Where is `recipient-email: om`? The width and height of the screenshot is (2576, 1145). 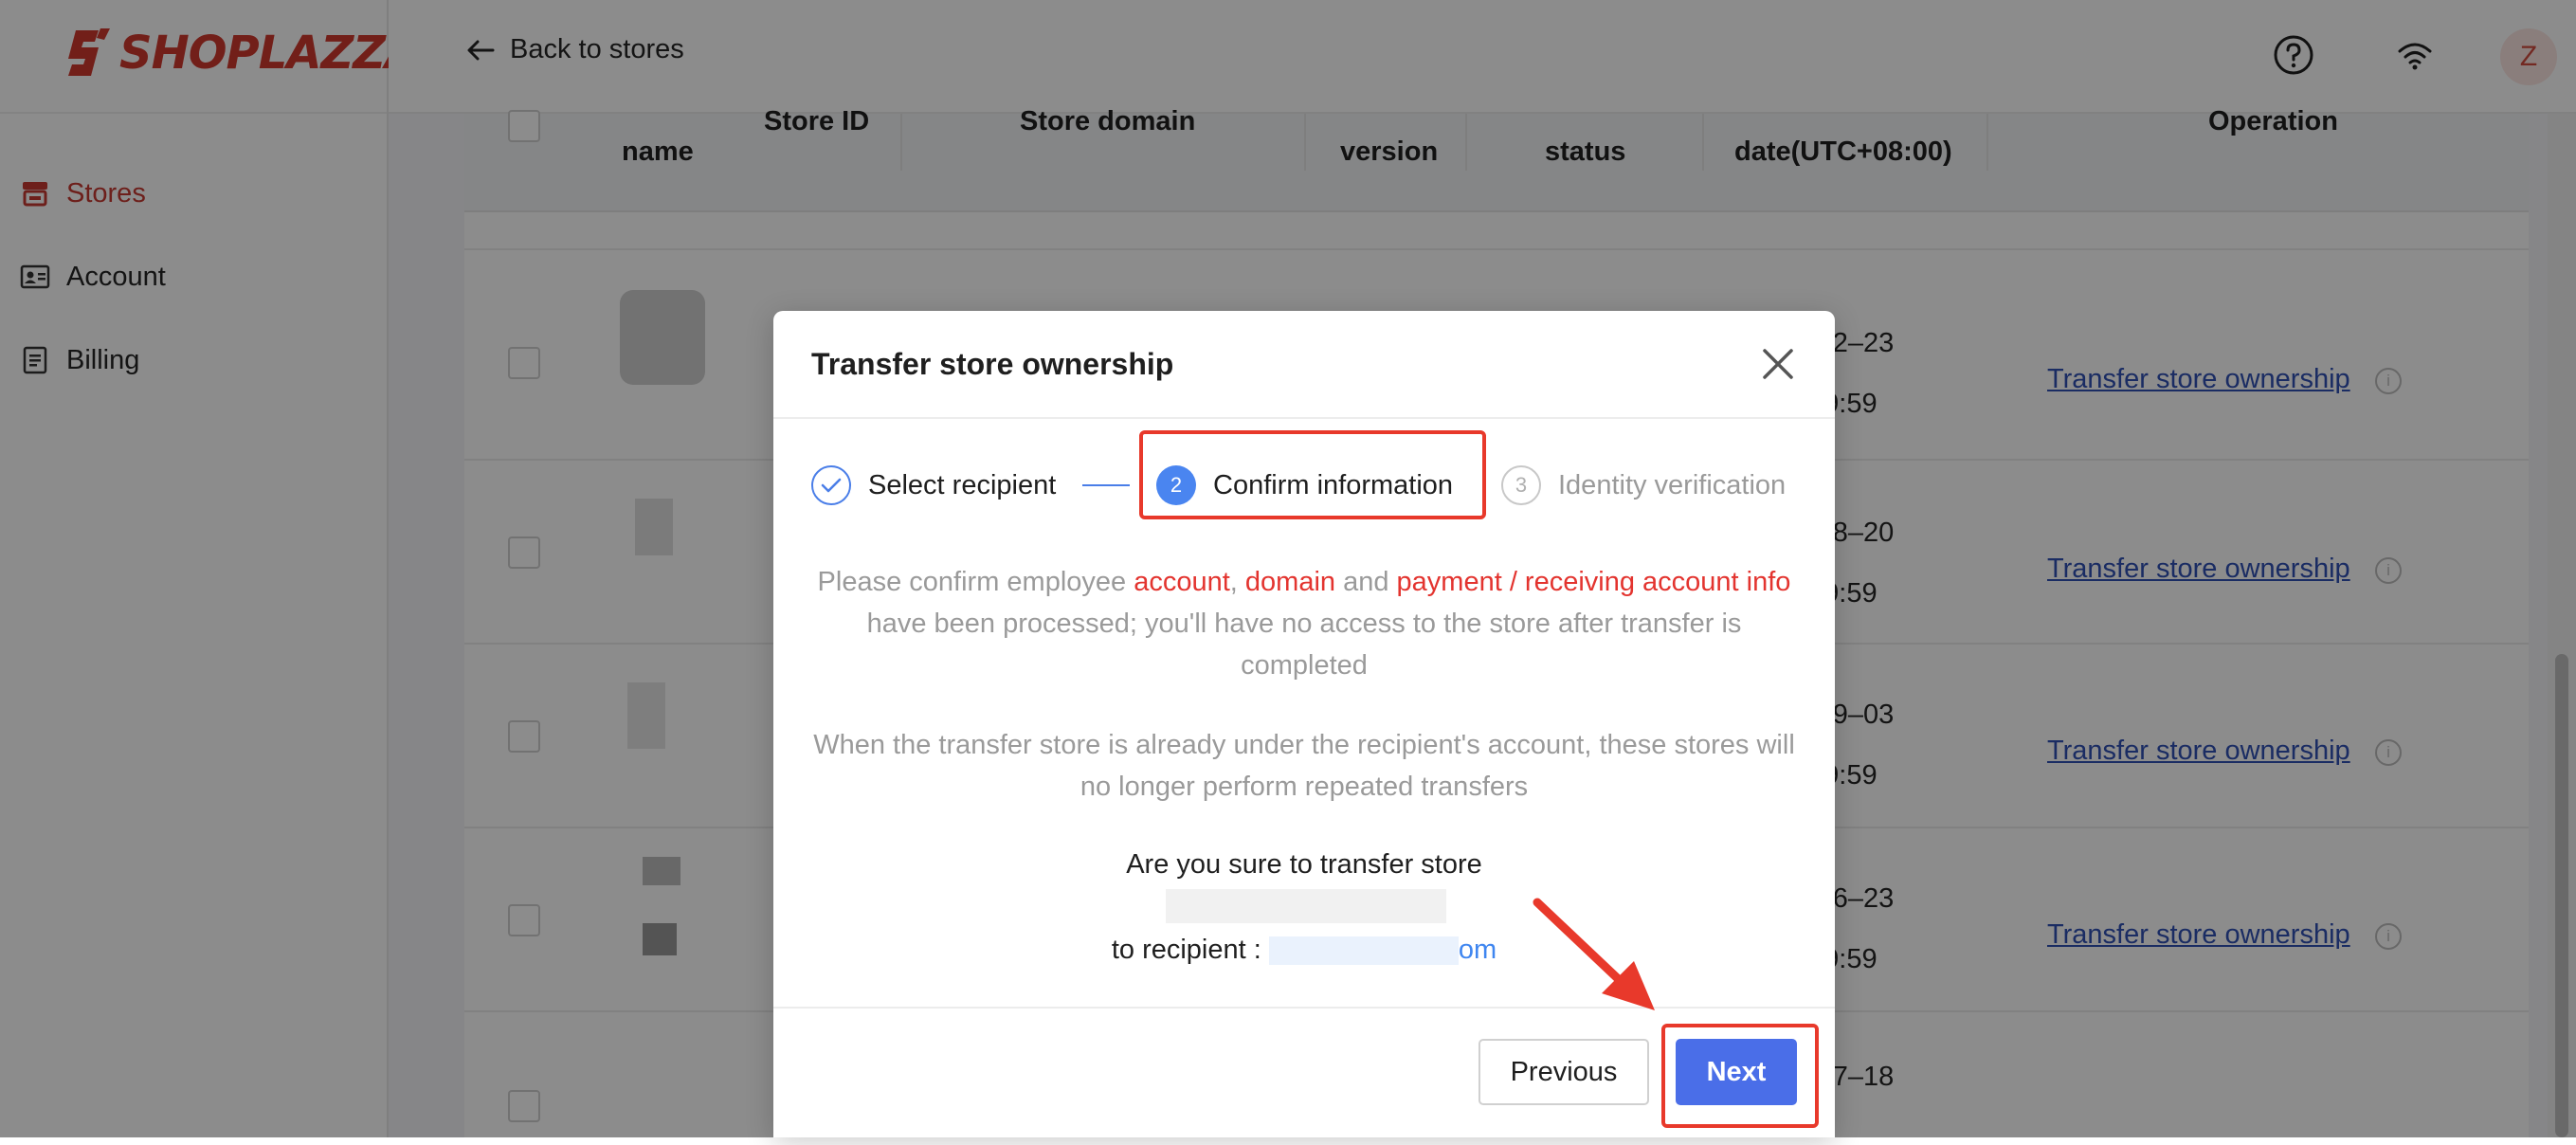
recipient-email: om is located at coordinates (1382, 951).